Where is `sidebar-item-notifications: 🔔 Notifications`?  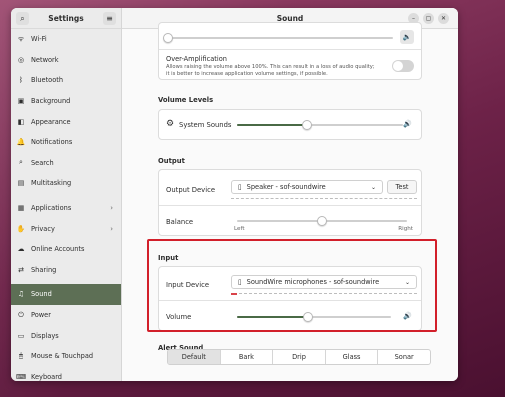 sidebar-item-notifications: 🔔 Notifications is located at coordinates (66, 142).